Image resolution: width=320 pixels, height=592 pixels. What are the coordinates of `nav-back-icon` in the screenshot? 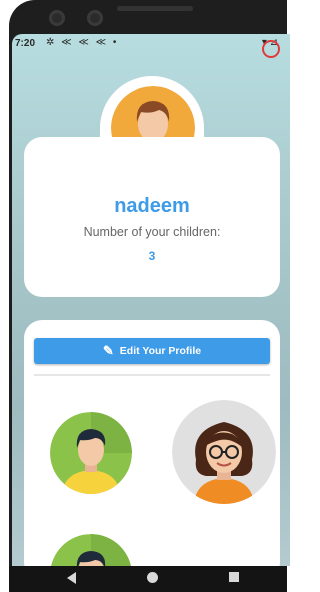 It's located at (71, 578).